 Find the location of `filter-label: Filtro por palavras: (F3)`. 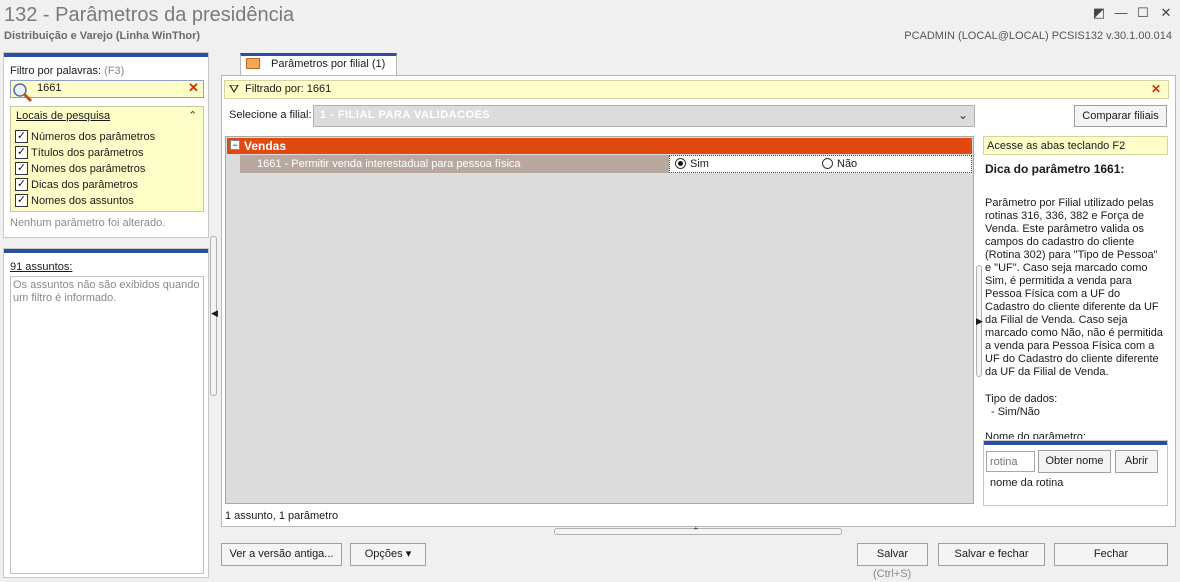

filter-label: Filtro por palavras: (F3) is located at coordinates (67, 71).